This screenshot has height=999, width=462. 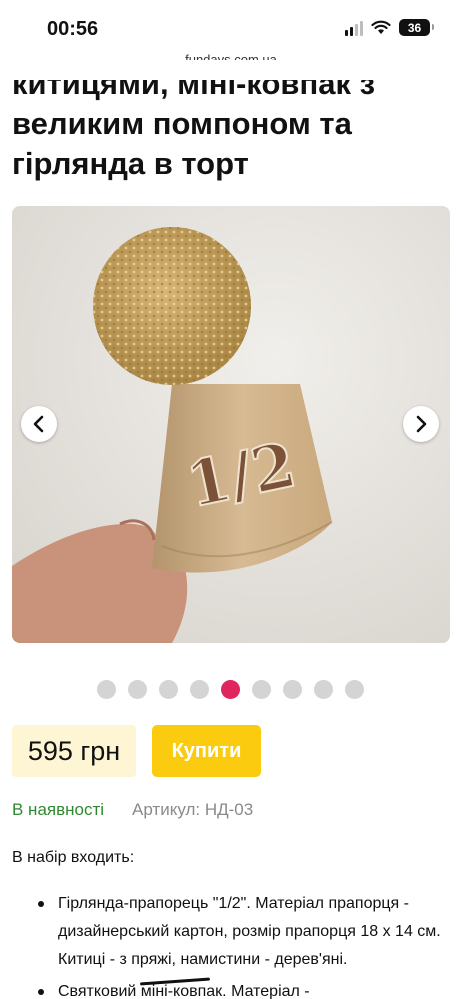 What do you see at coordinates (381, 27) in the screenshot?
I see `wifi-icon` at bounding box center [381, 27].